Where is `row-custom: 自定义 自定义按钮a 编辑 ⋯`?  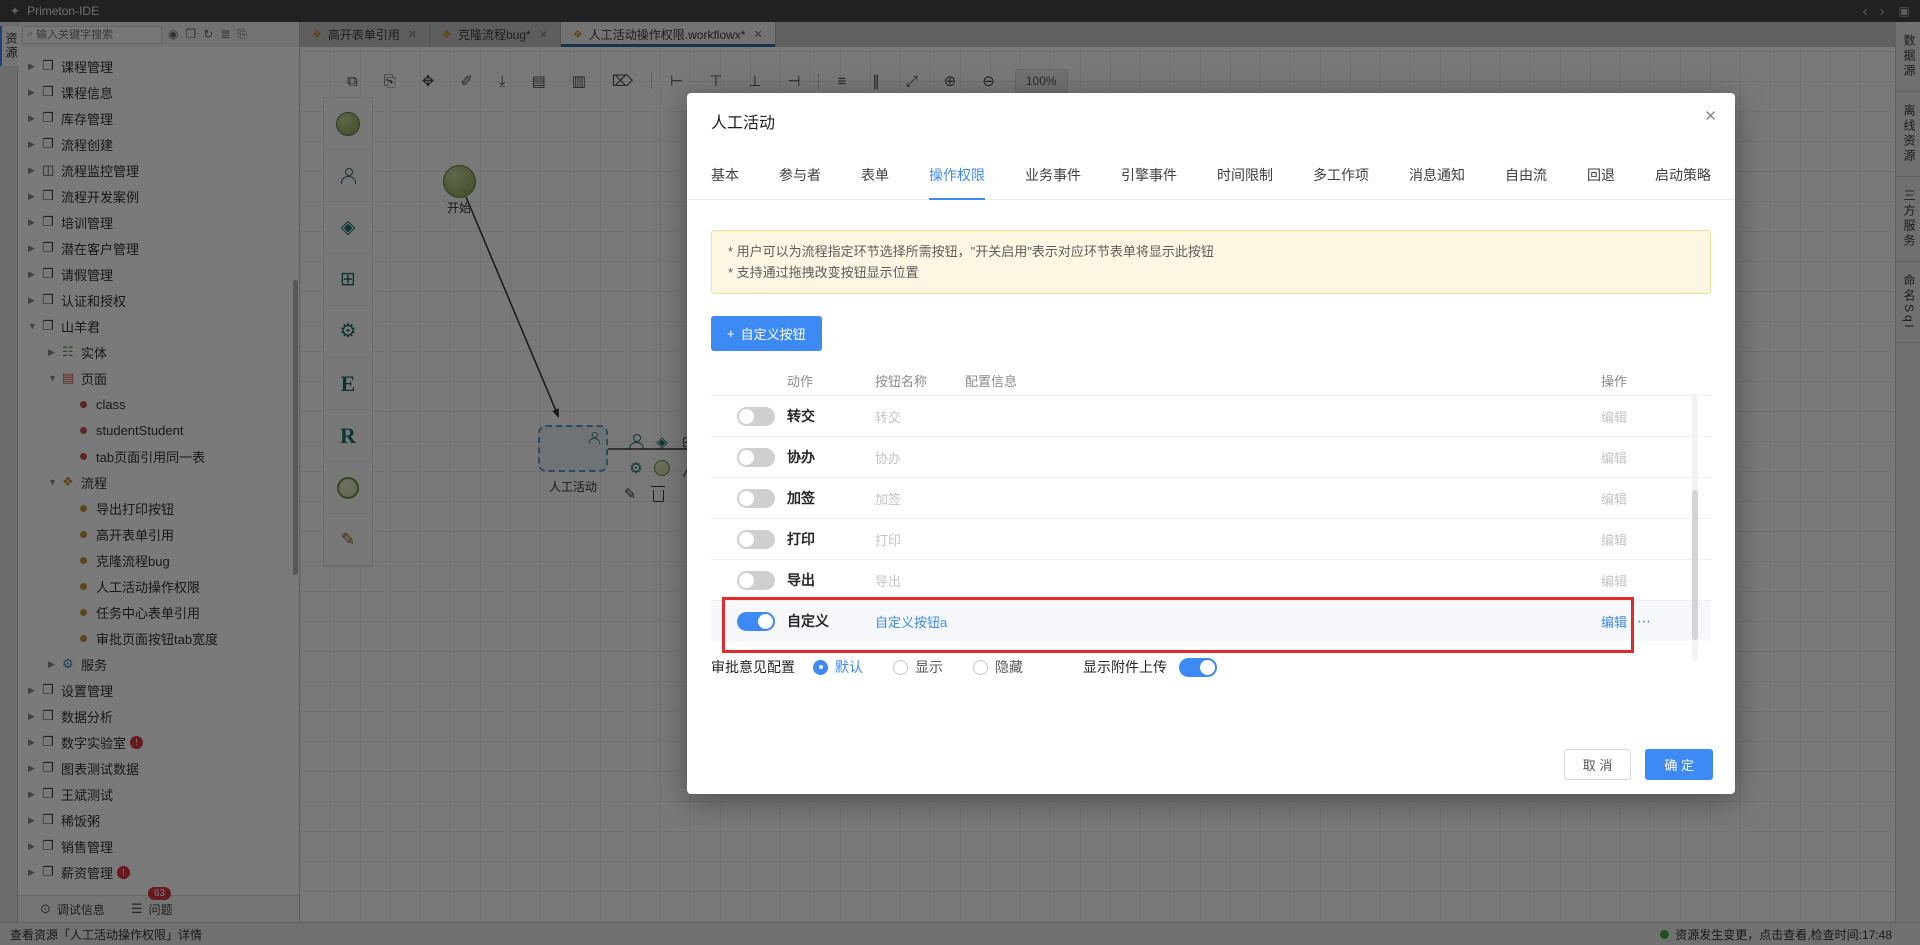
row-custom: 自定义 自定义按钮a 编辑 ⋯ is located at coordinates (1211, 620).